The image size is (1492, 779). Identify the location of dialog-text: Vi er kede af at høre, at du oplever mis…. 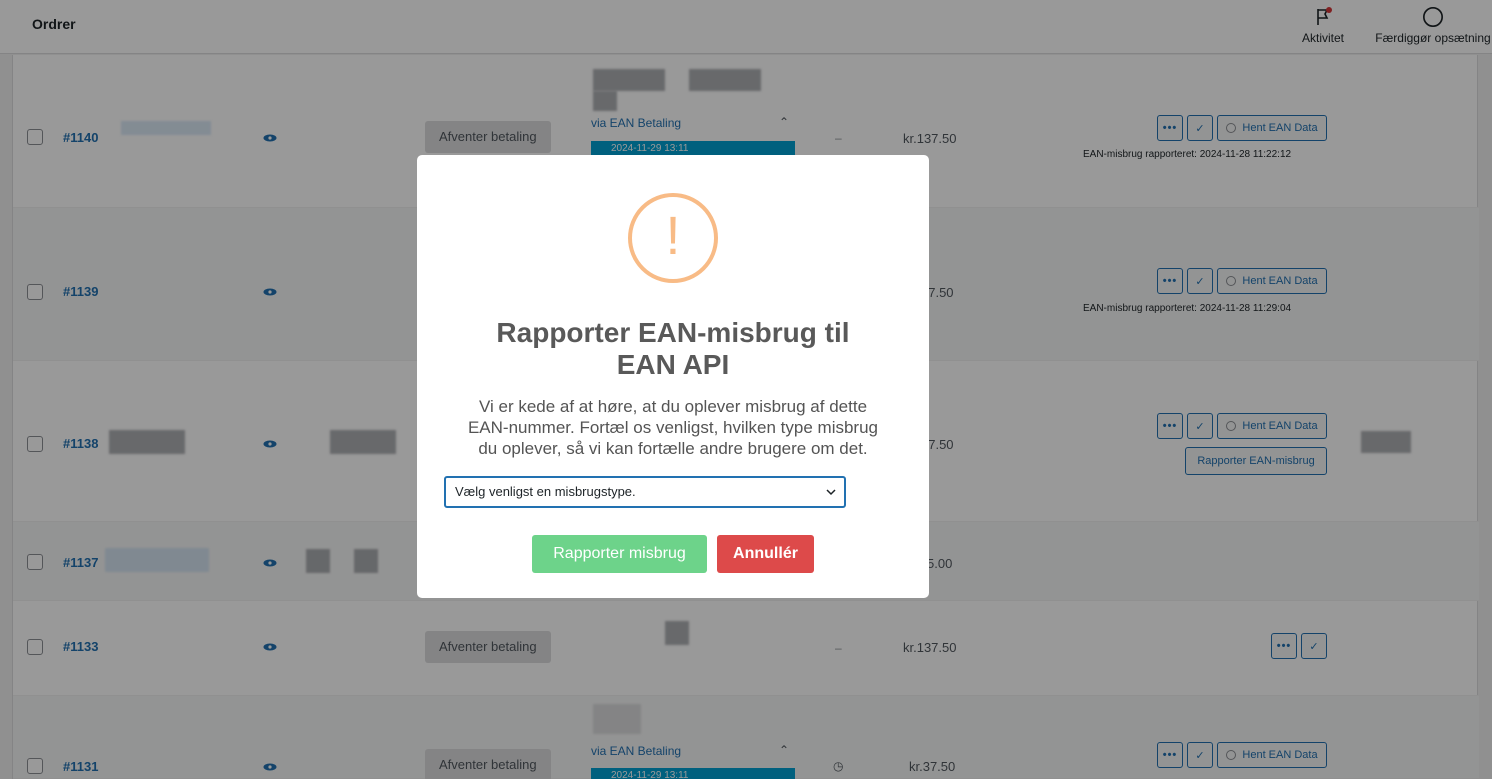
(673, 427).